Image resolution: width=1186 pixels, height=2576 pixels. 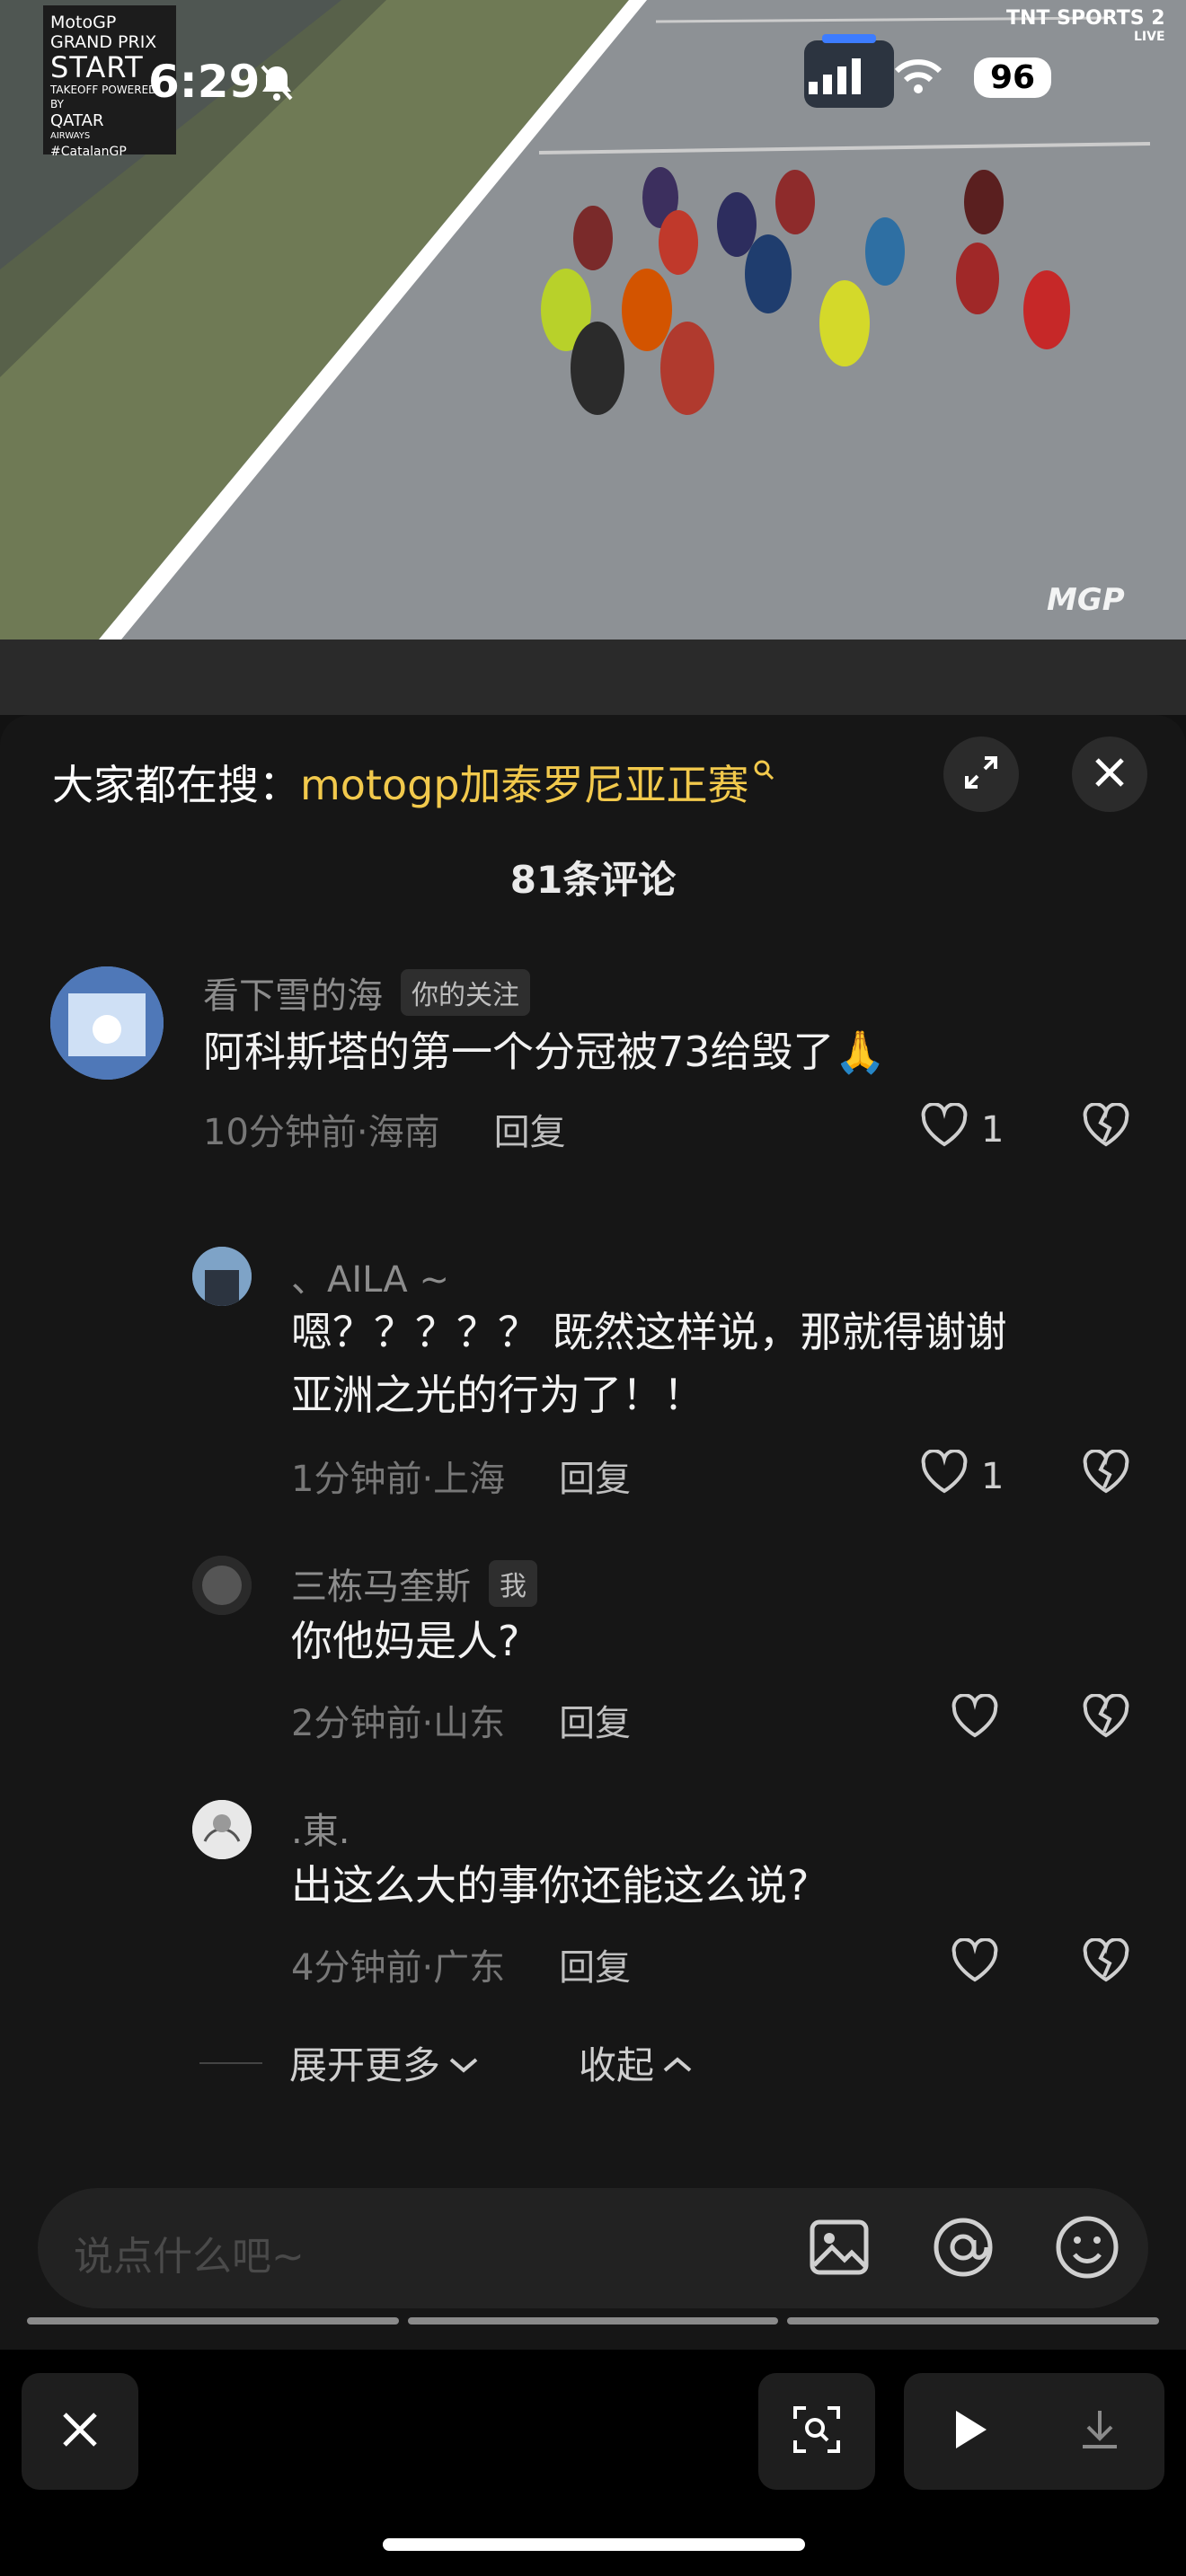 I want to click on comment-time-location: 4分钟前·广东, so click(x=398, y=1968).